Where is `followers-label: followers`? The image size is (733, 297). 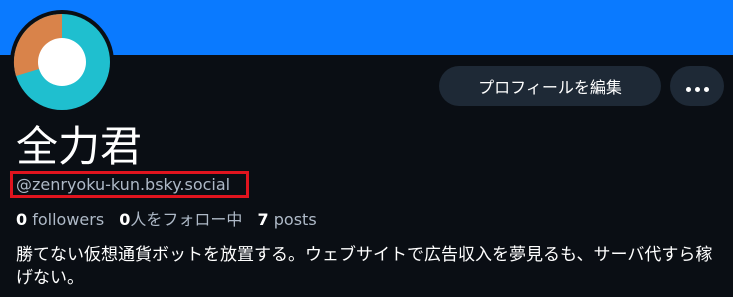 followers-label: followers is located at coordinates (68, 219).